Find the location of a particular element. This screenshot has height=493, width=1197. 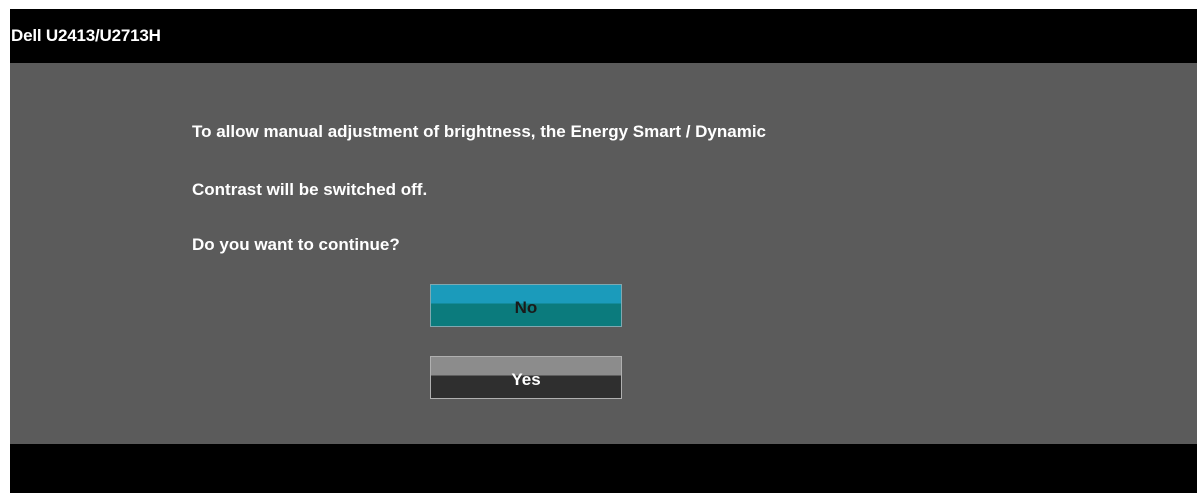

title-bar: Dell U2413/U2713H is located at coordinates (603, 35).